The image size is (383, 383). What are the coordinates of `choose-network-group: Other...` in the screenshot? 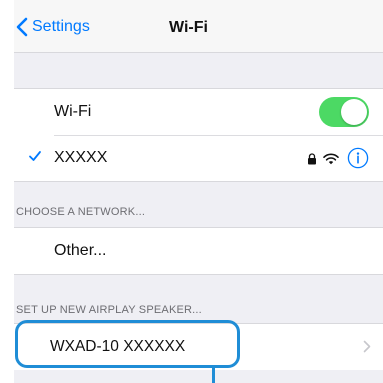 It's located at (198, 251).